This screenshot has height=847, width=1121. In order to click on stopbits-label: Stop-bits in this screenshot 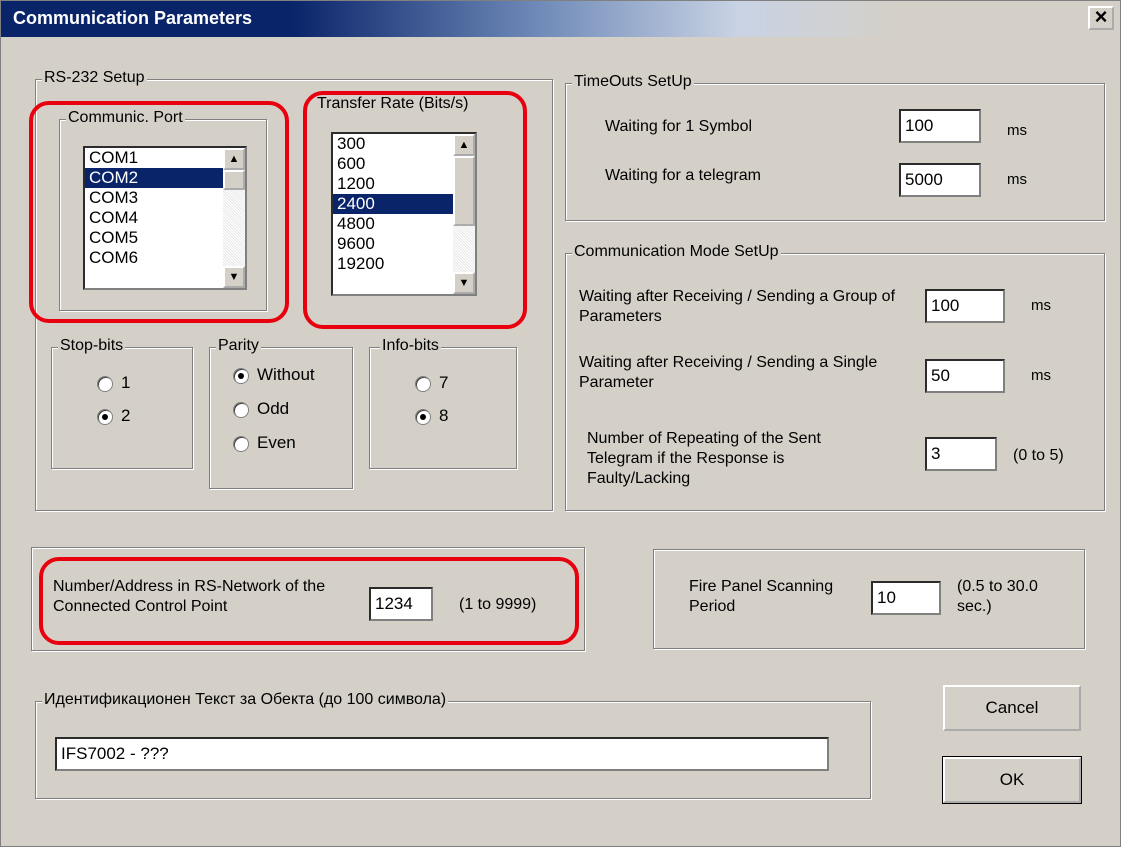, I will do `click(92, 346)`.